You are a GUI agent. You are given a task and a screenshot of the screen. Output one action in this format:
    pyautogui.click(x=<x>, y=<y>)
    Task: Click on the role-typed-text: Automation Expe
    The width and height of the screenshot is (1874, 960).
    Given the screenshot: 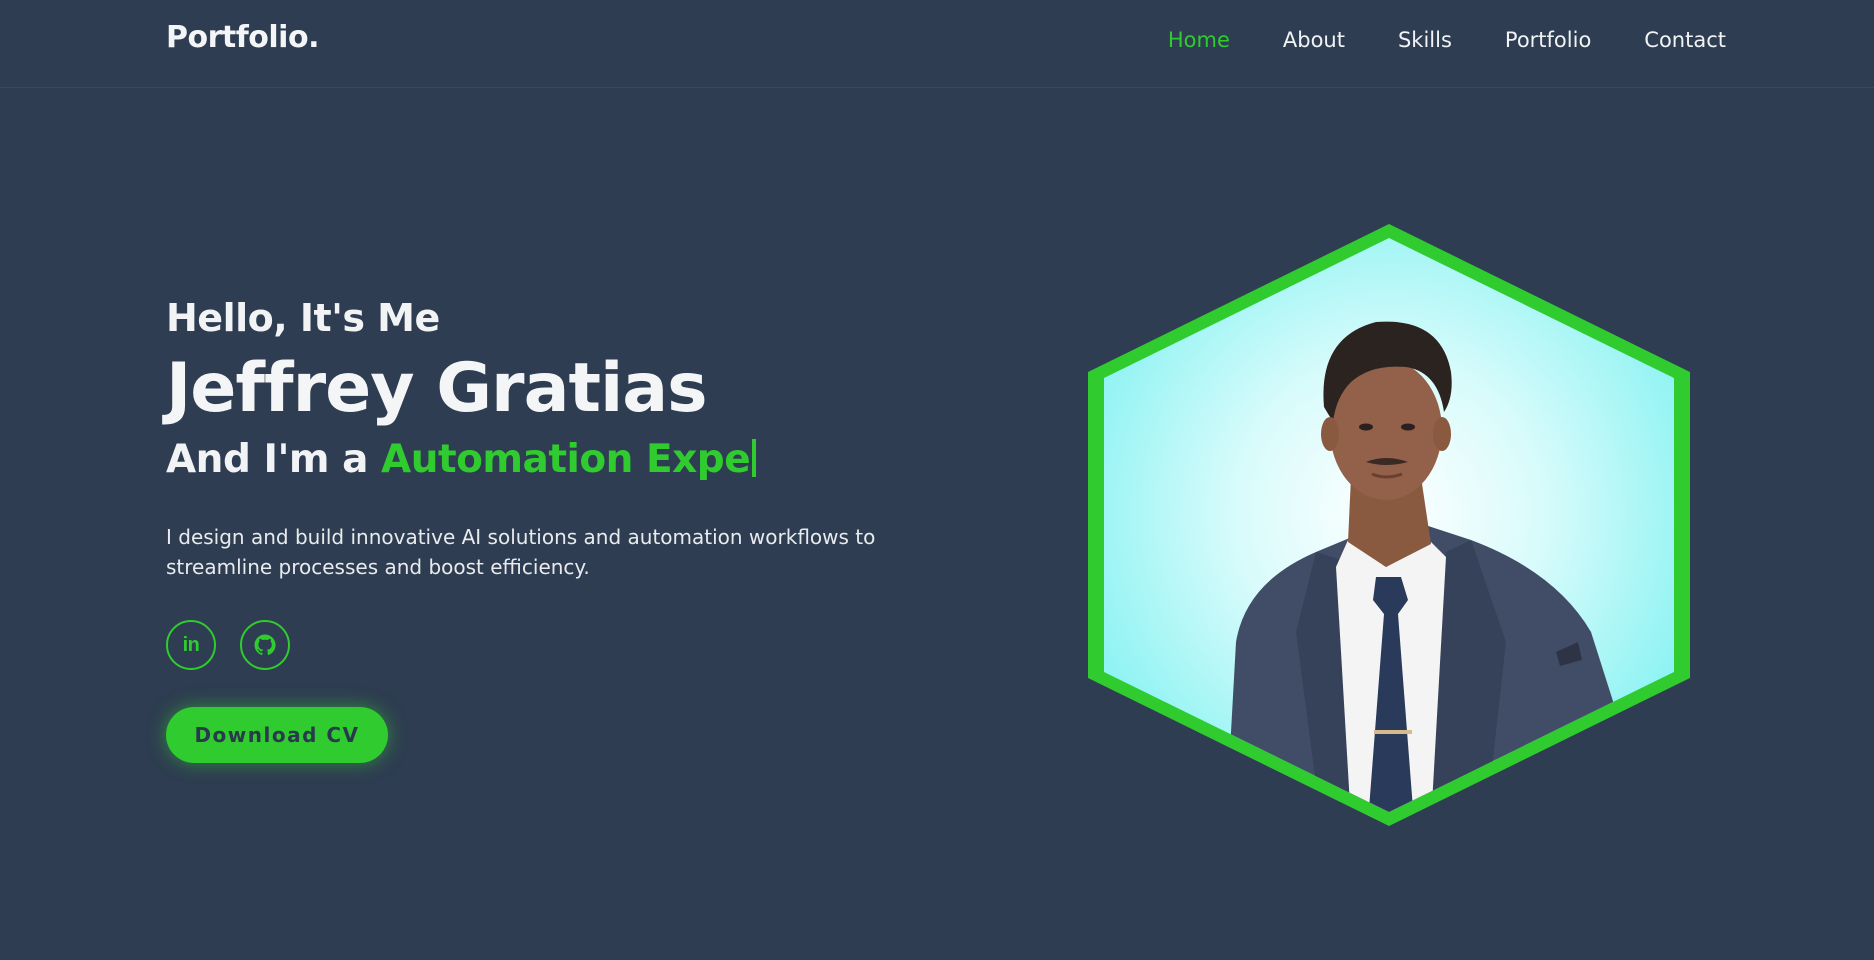 What is the action you would take?
    pyautogui.click(x=566, y=459)
    